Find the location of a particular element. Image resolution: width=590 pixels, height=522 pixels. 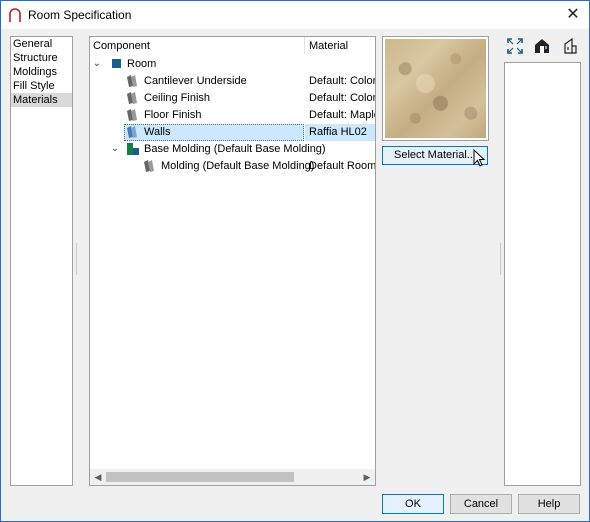

ok-button: OK is located at coordinates (413, 504).